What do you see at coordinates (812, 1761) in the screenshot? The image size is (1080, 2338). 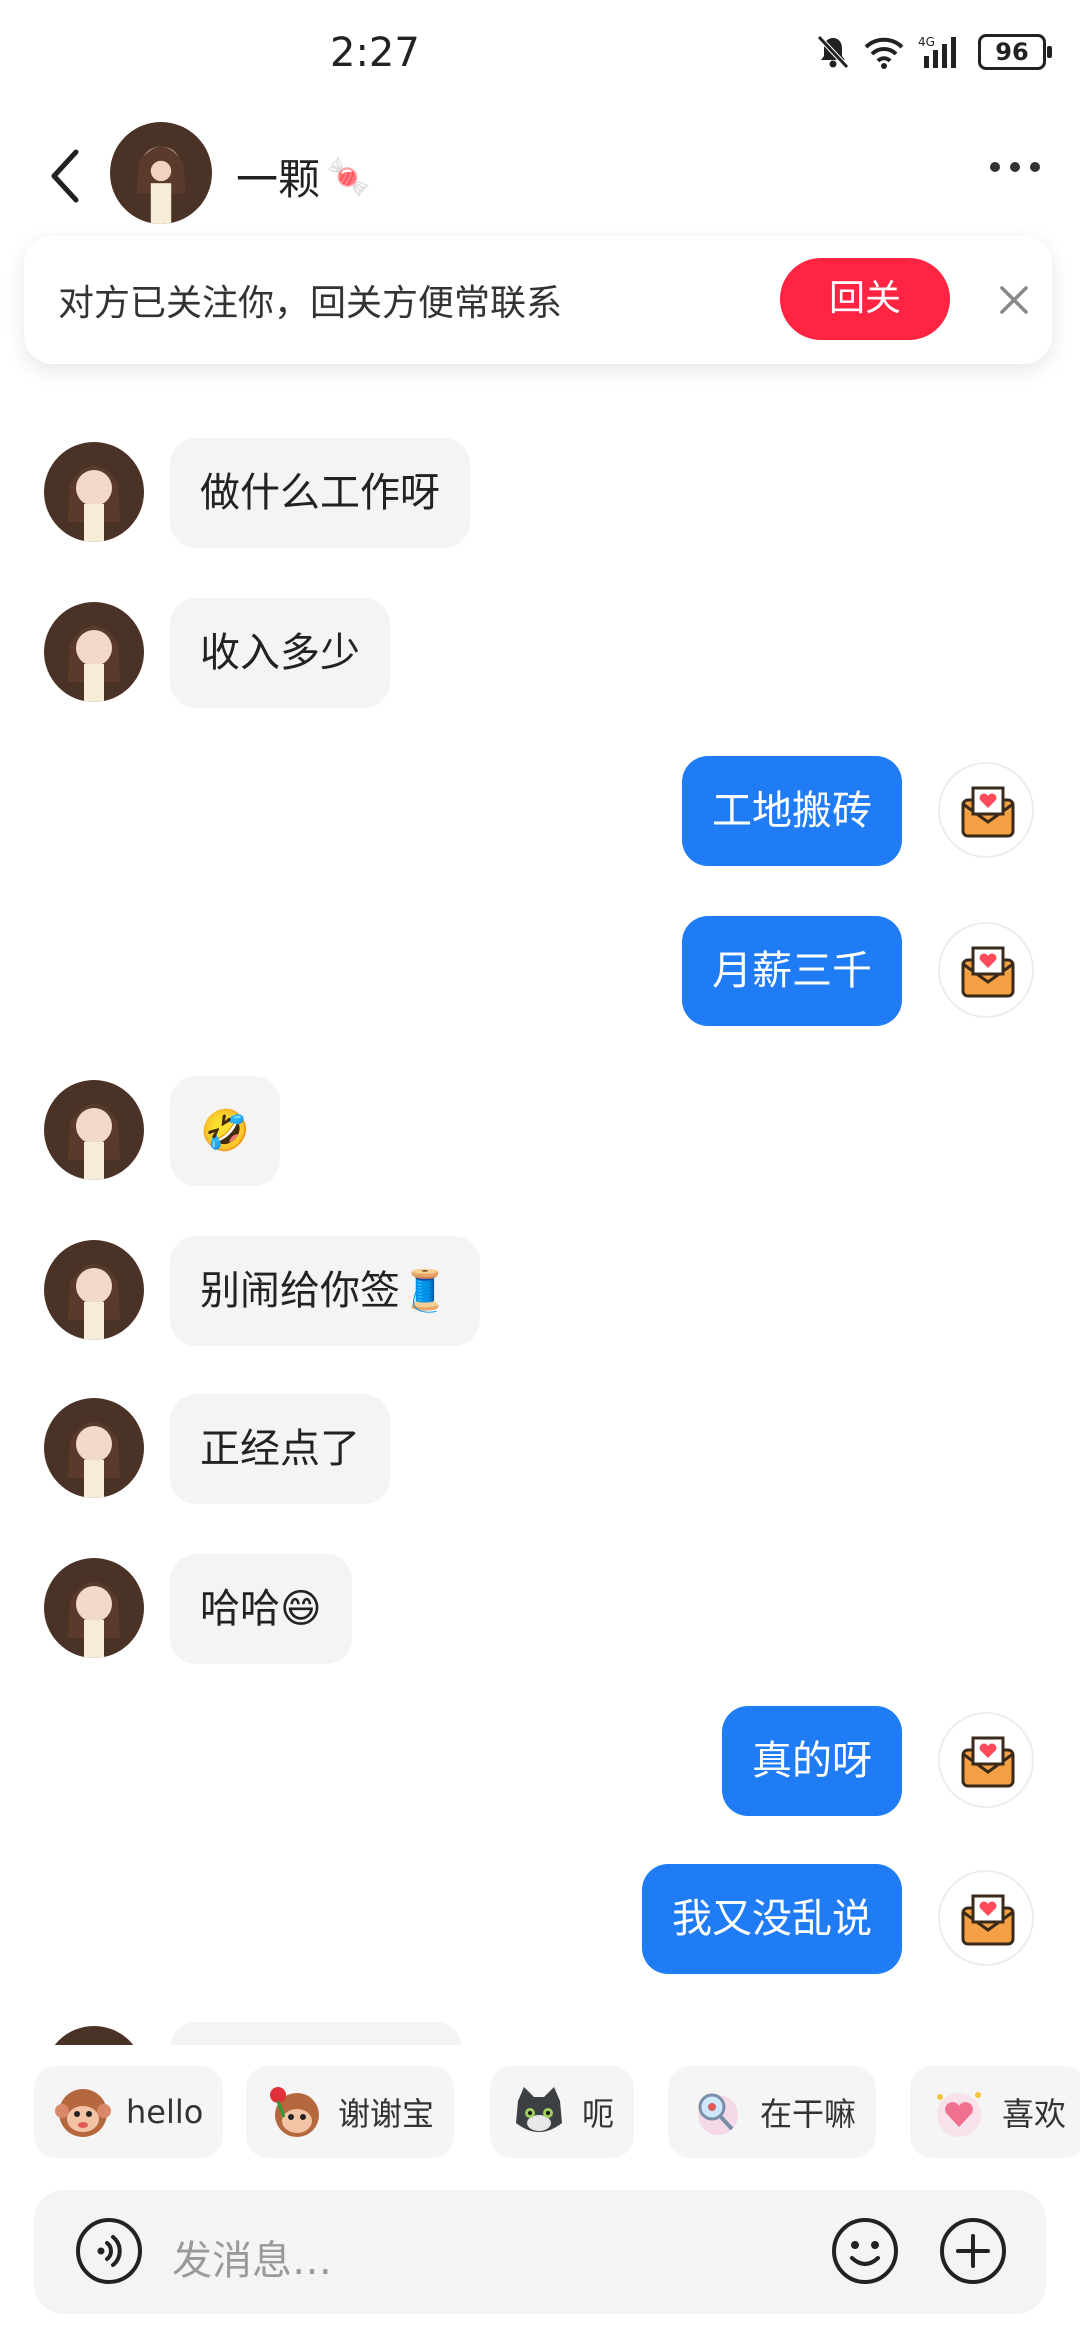 I see `outgoing-message: 真的呀` at bounding box center [812, 1761].